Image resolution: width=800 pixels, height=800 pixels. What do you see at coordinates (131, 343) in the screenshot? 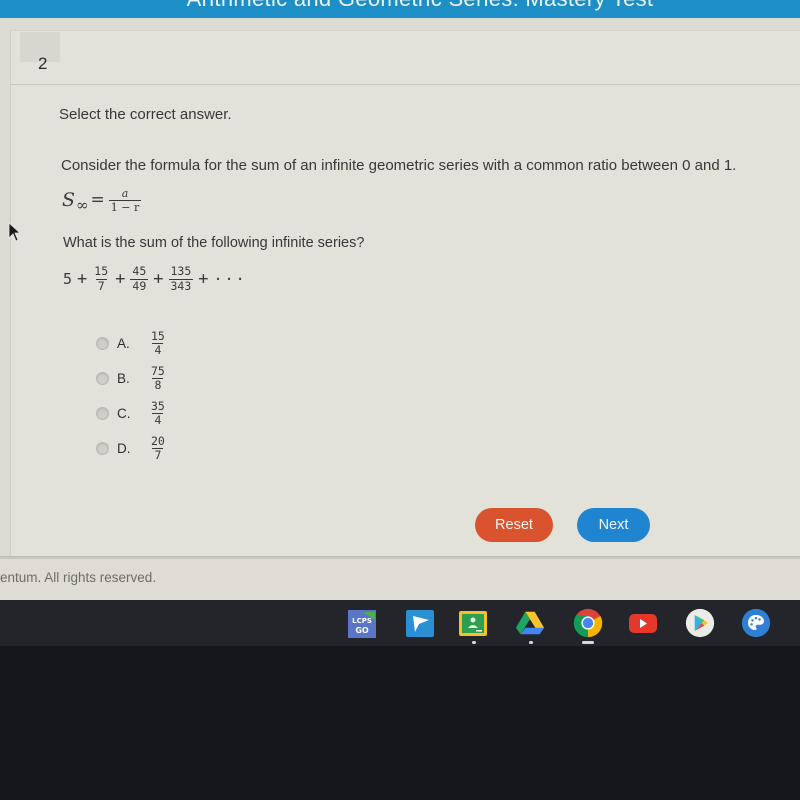
I see `option-a: A. 15 4` at bounding box center [131, 343].